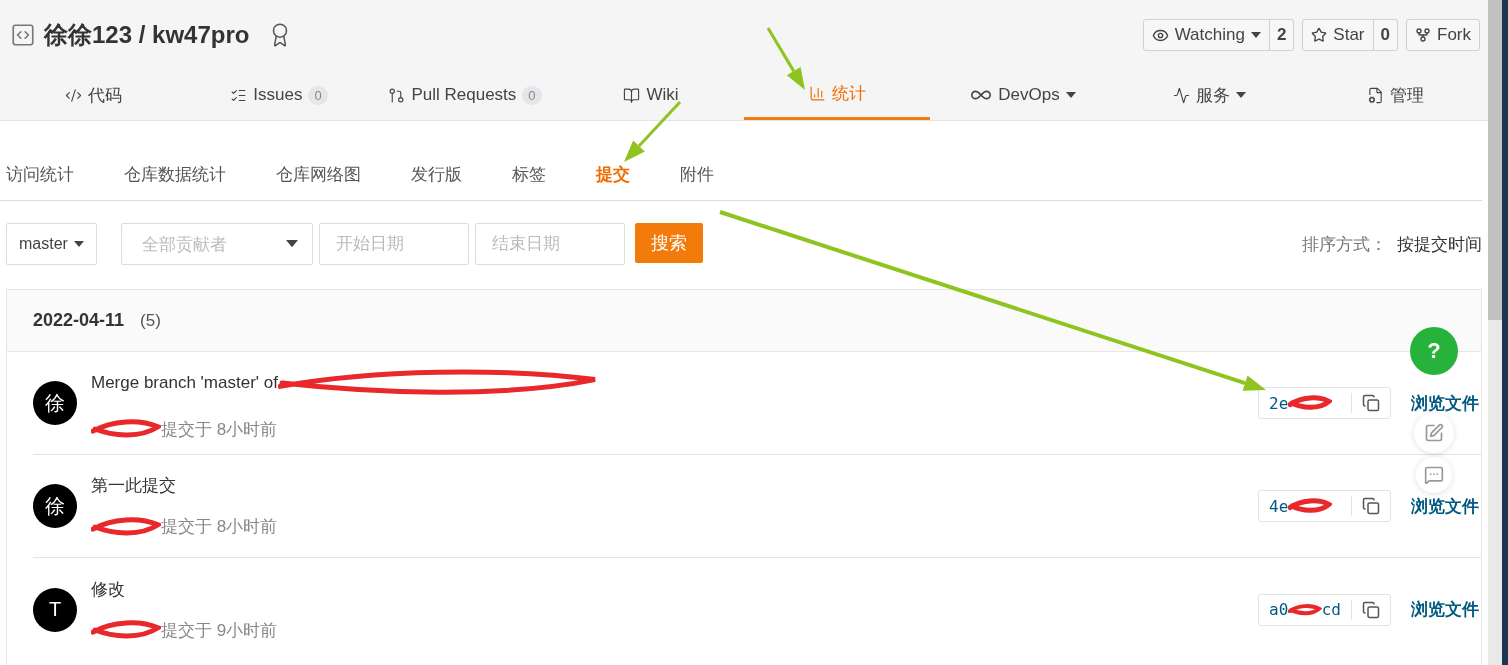 This screenshot has width=1508, height=665. I want to click on avatar: T, so click(55, 609).